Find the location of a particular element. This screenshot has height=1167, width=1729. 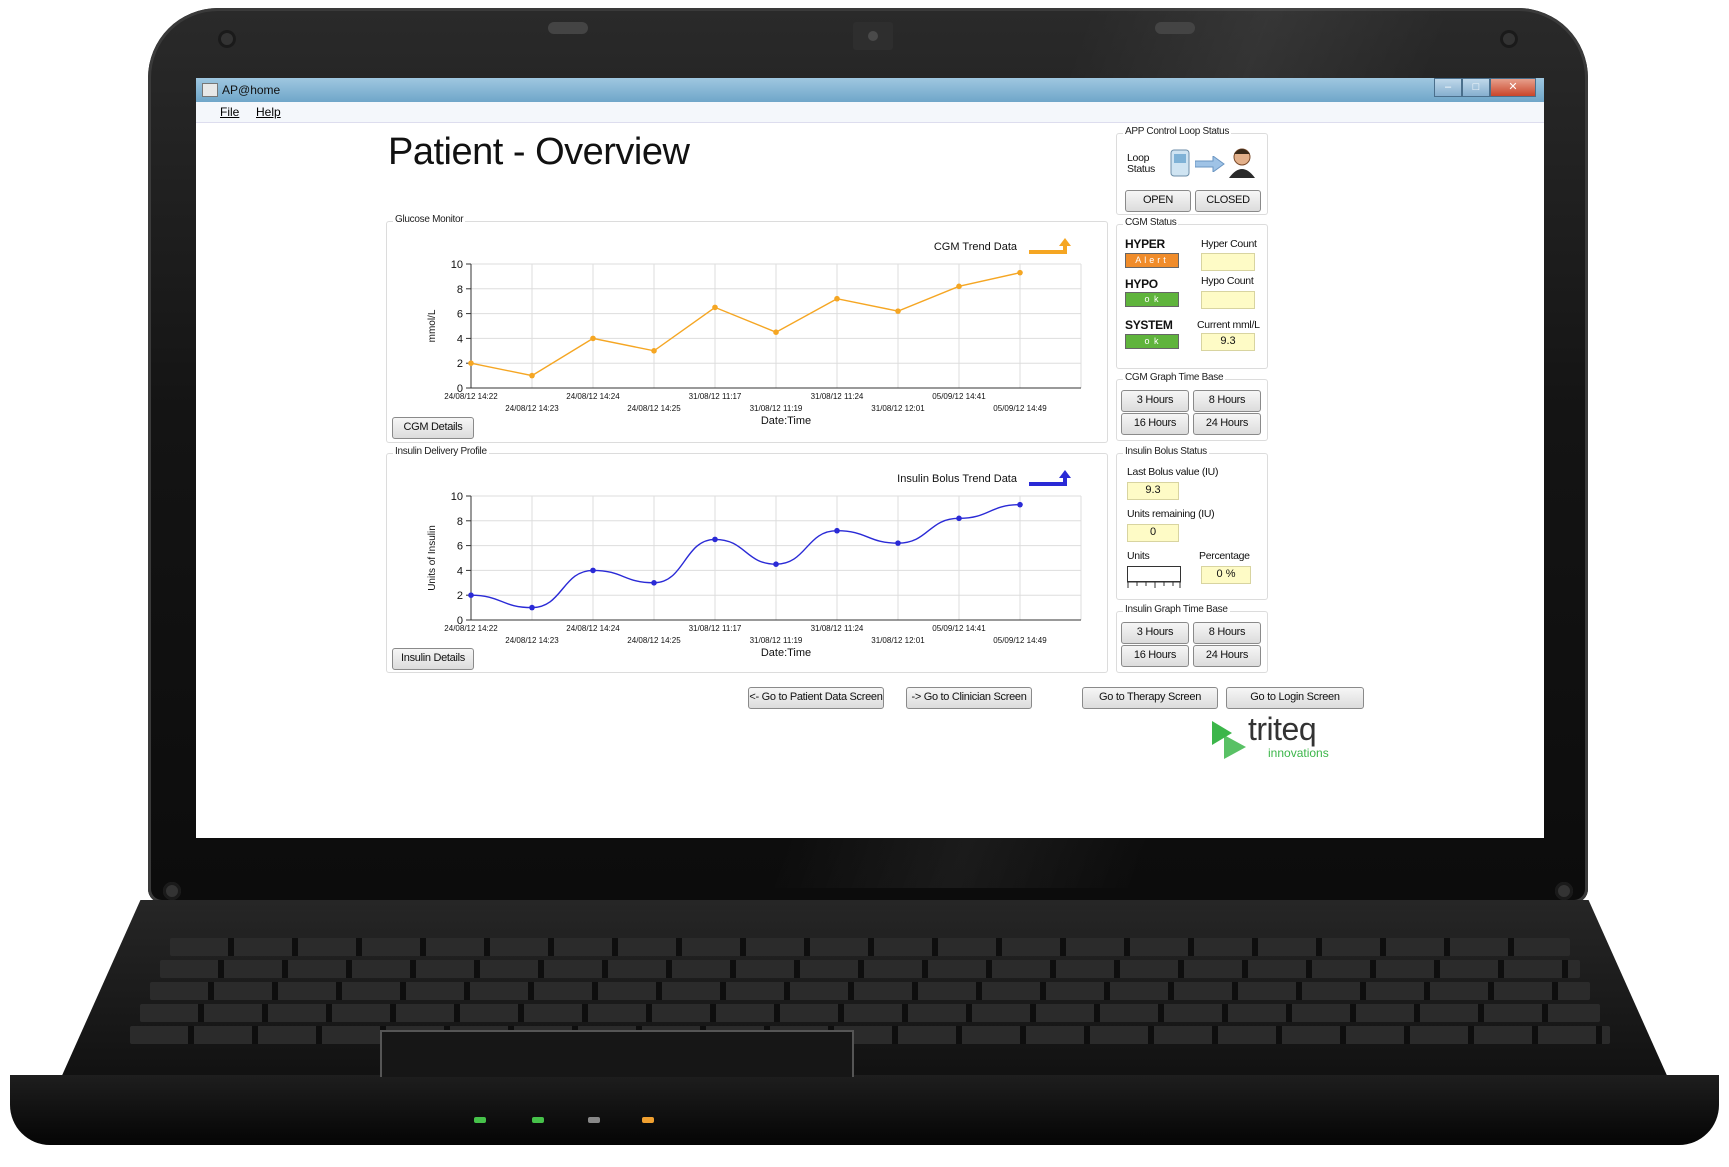

insulin-8-hours-button: 8 Hours is located at coordinates (1227, 633).